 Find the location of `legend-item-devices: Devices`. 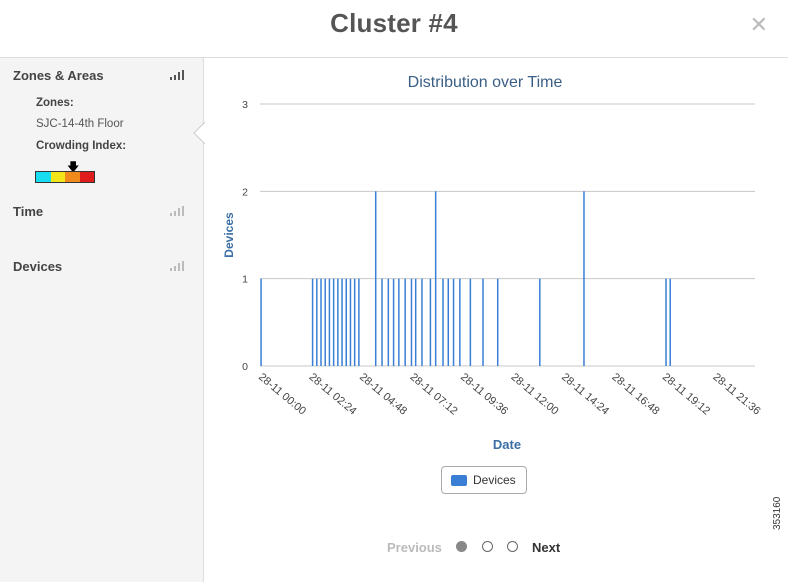

legend-item-devices: Devices is located at coordinates (484, 480).